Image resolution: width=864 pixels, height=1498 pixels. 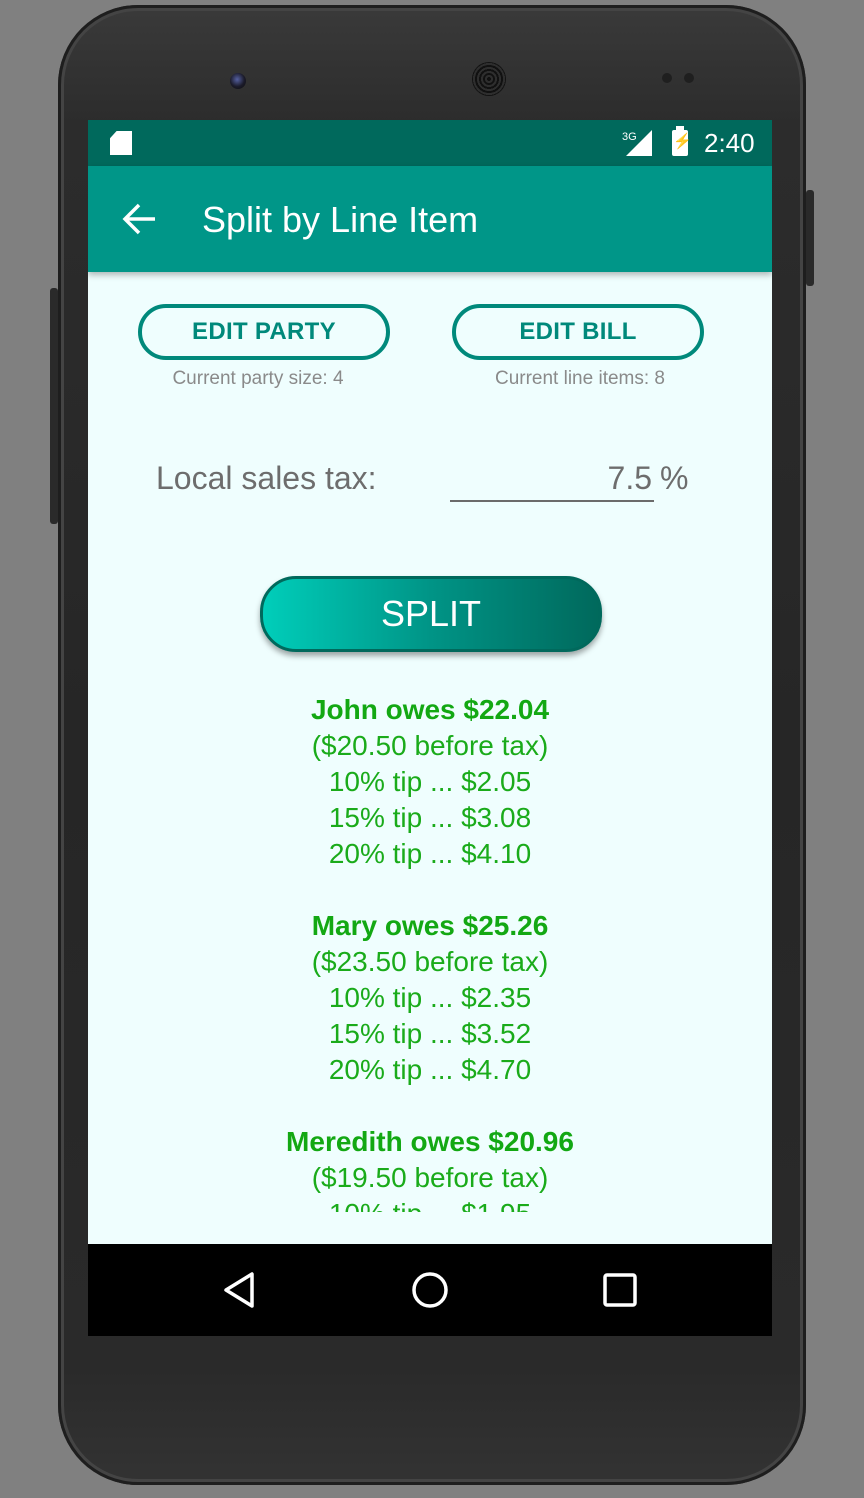 I want to click on before-tax-amount: ($19.50 before tax), so click(x=430, y=1177).